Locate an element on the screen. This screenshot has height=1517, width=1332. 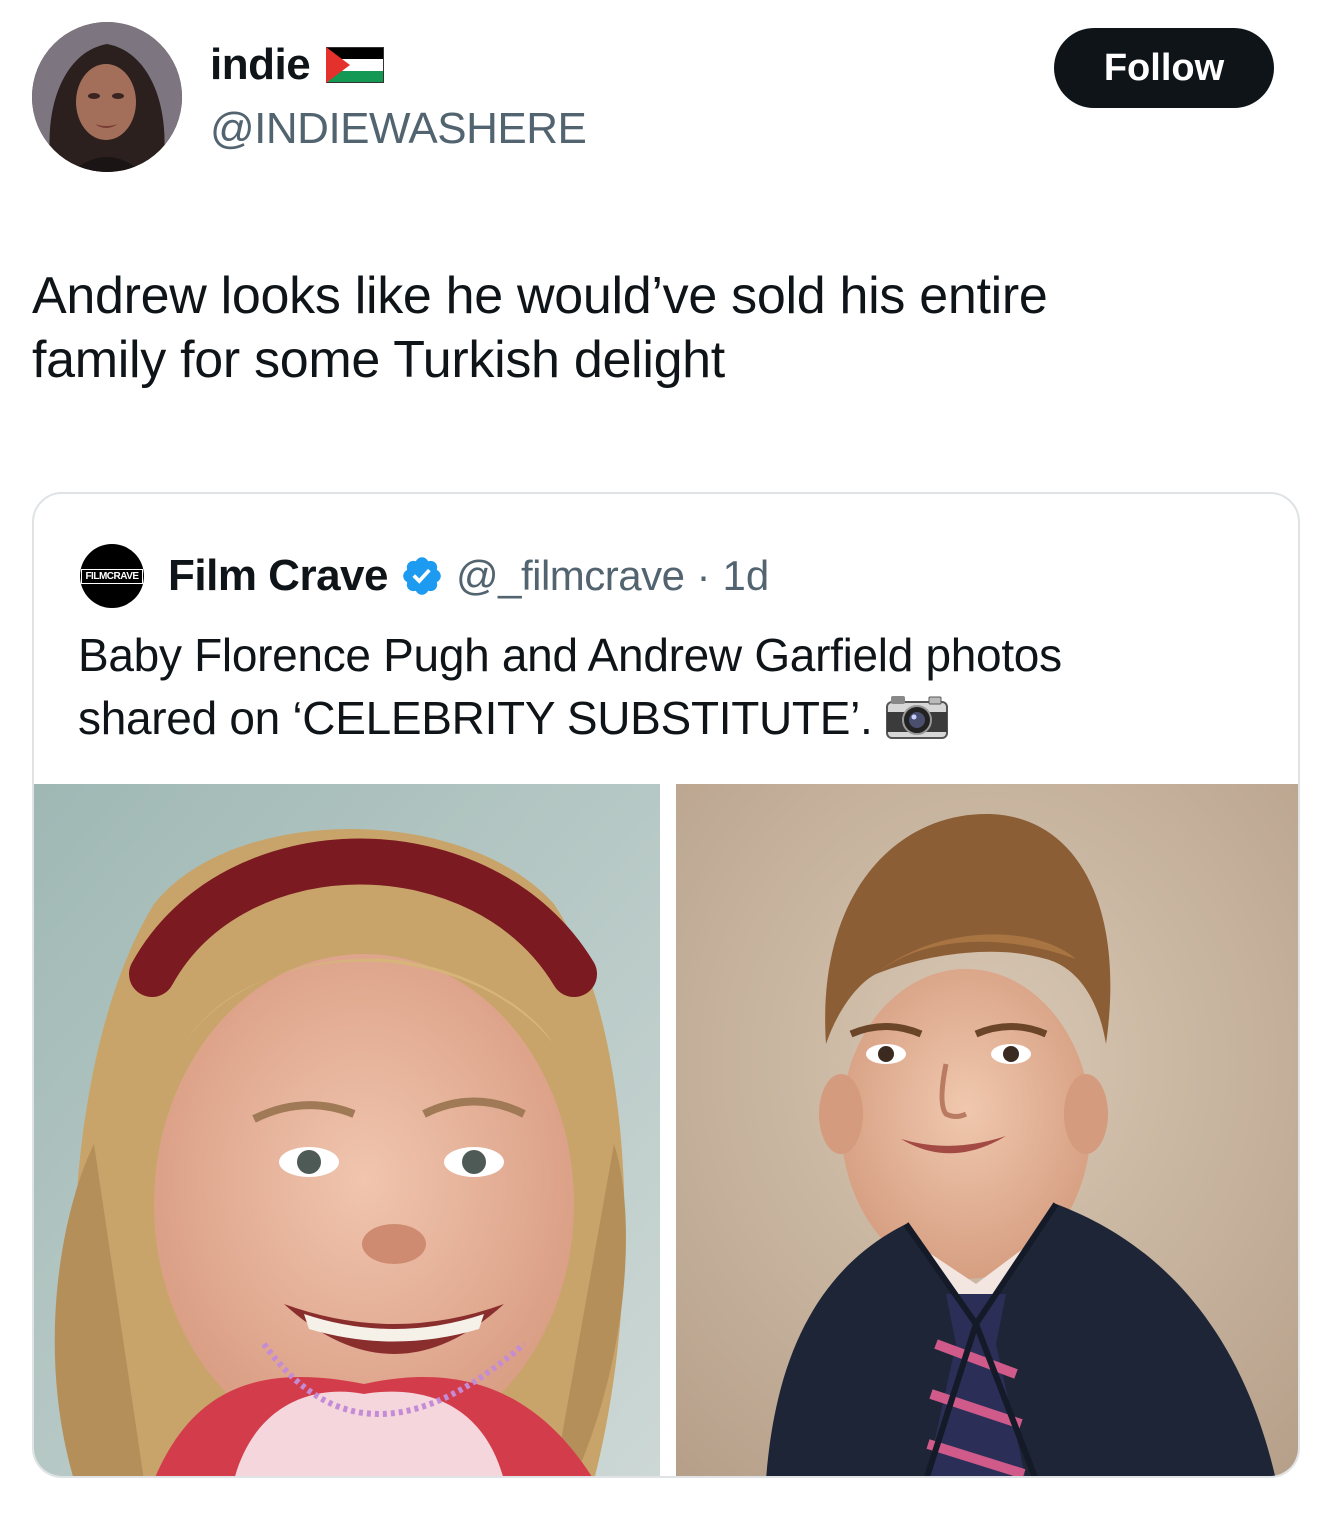
verified-badge-icon is located at coordinates (422, 576).